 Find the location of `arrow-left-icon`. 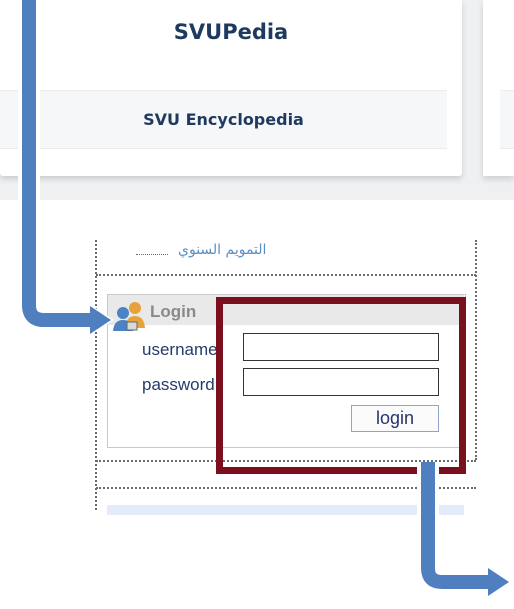

arrow-left-icon is located at coordinates (66, 169).